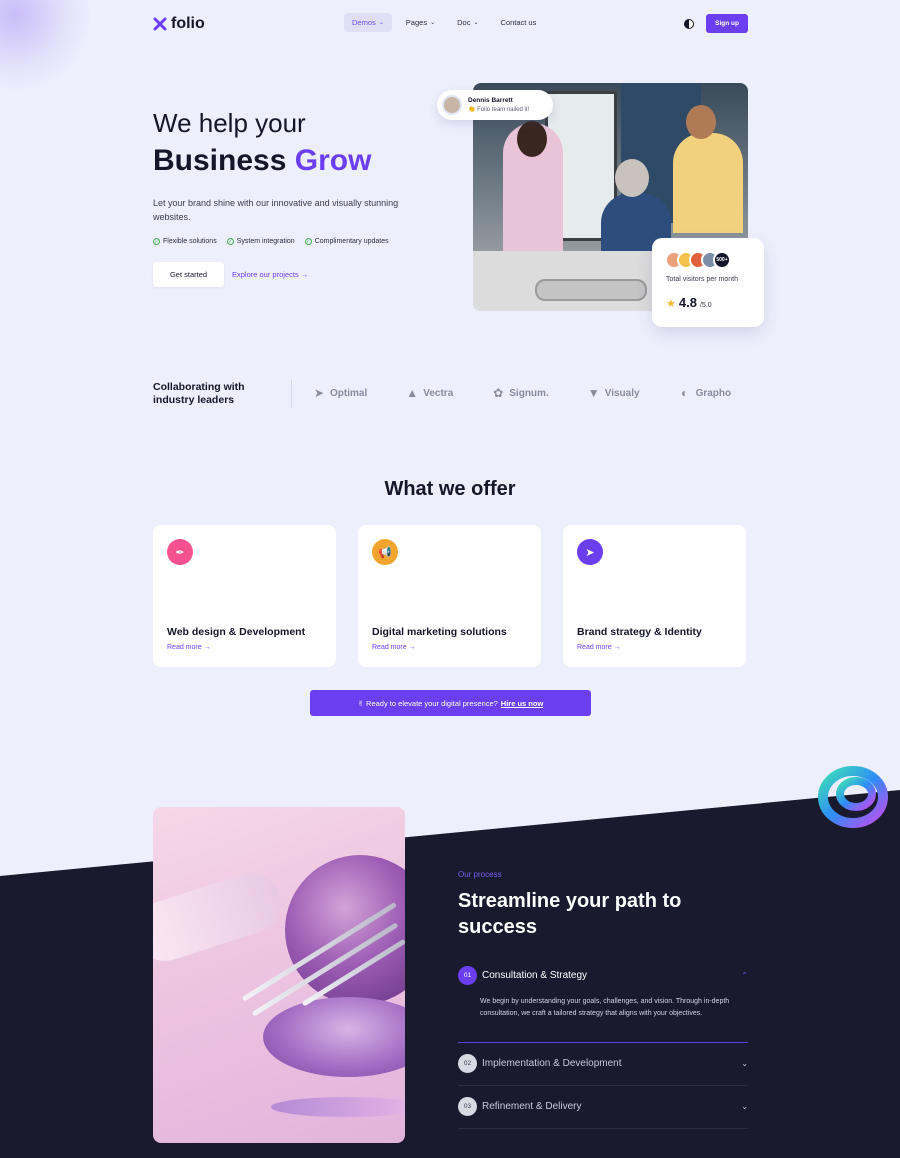  I want to click on partner-logo-visualy: ▼ Visualy, so click(613, 393).